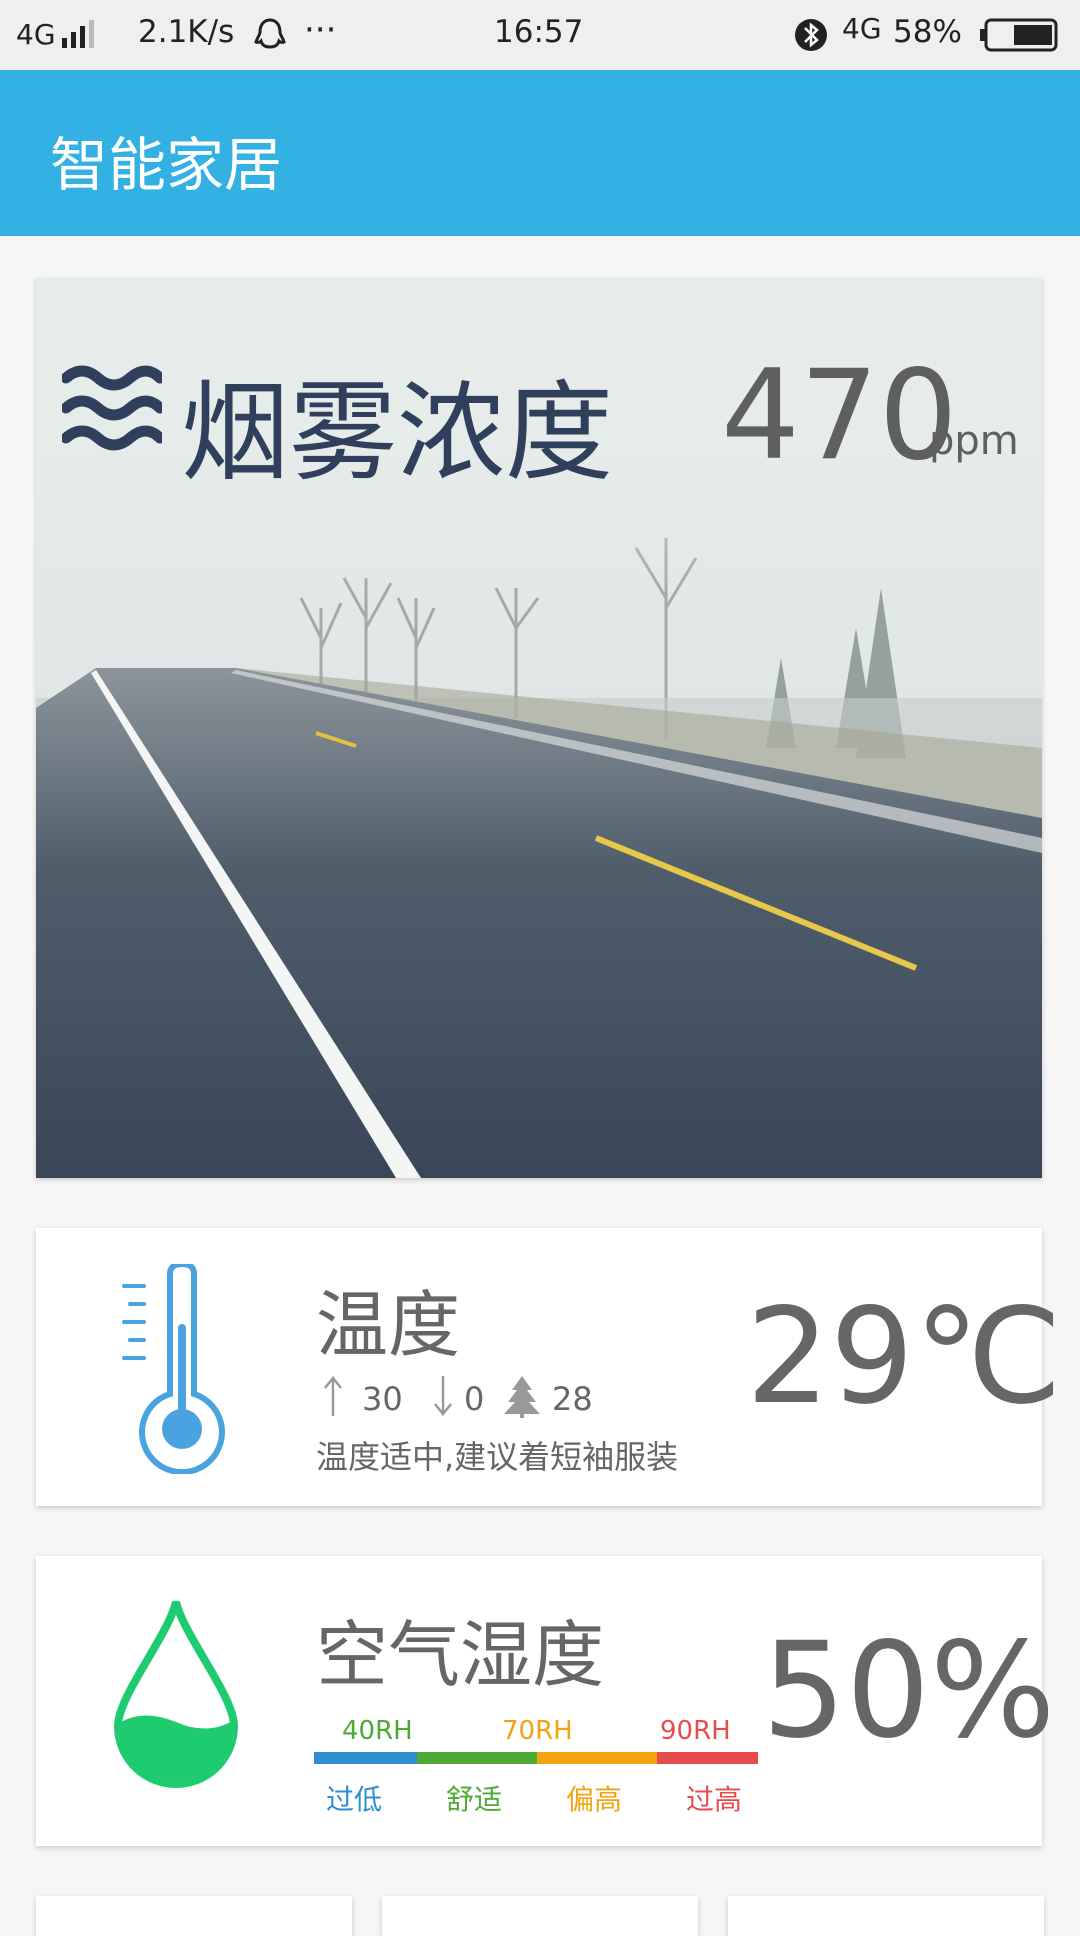  What do you see at coordinates (36, 34) in the screenshot?
I see `network-type: 4G` at bounding box center [36, 34].